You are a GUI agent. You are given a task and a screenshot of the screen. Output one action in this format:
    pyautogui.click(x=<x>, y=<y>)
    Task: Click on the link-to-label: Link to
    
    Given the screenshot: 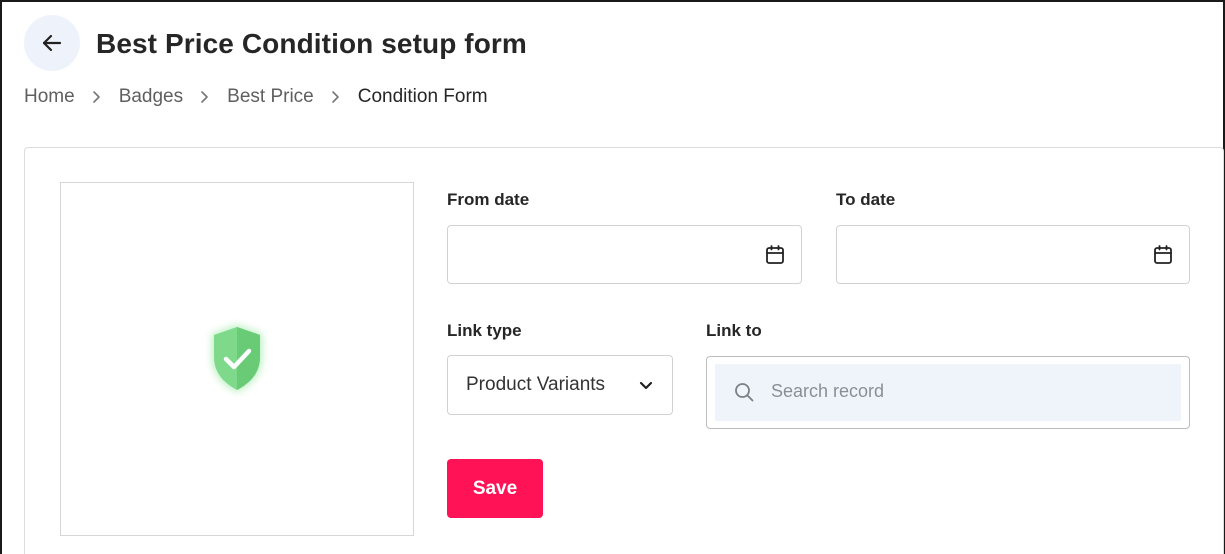 What is the action you would take?
    pyautogui.click(x=734, y=330)
    